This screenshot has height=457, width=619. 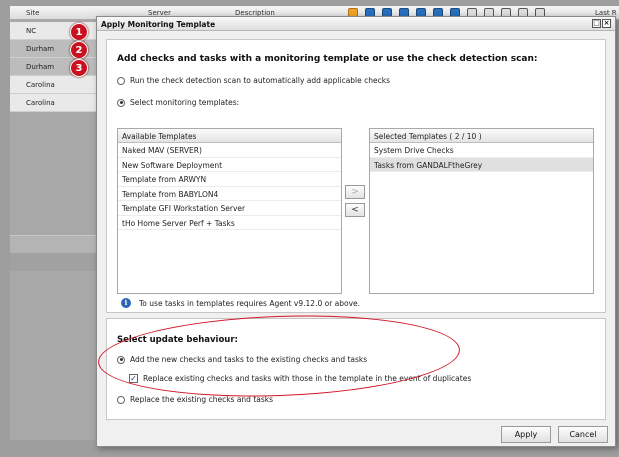 I want to click on list-item: Naked MAV (SERVER), so click(x=229, y=150).